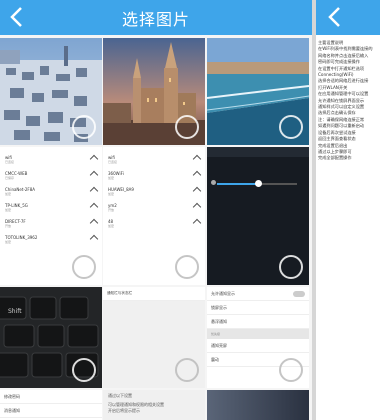 This screenshot has width=380, height=420. I want to click on settings-title: 通知栏与状态栏, so click(154, 294).